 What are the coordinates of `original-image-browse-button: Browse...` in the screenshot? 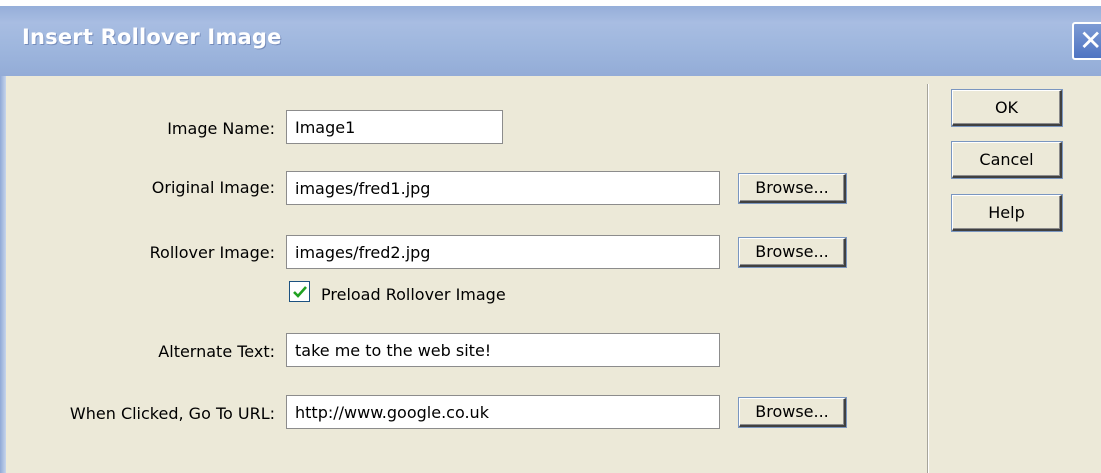 It's located at (792, 188).